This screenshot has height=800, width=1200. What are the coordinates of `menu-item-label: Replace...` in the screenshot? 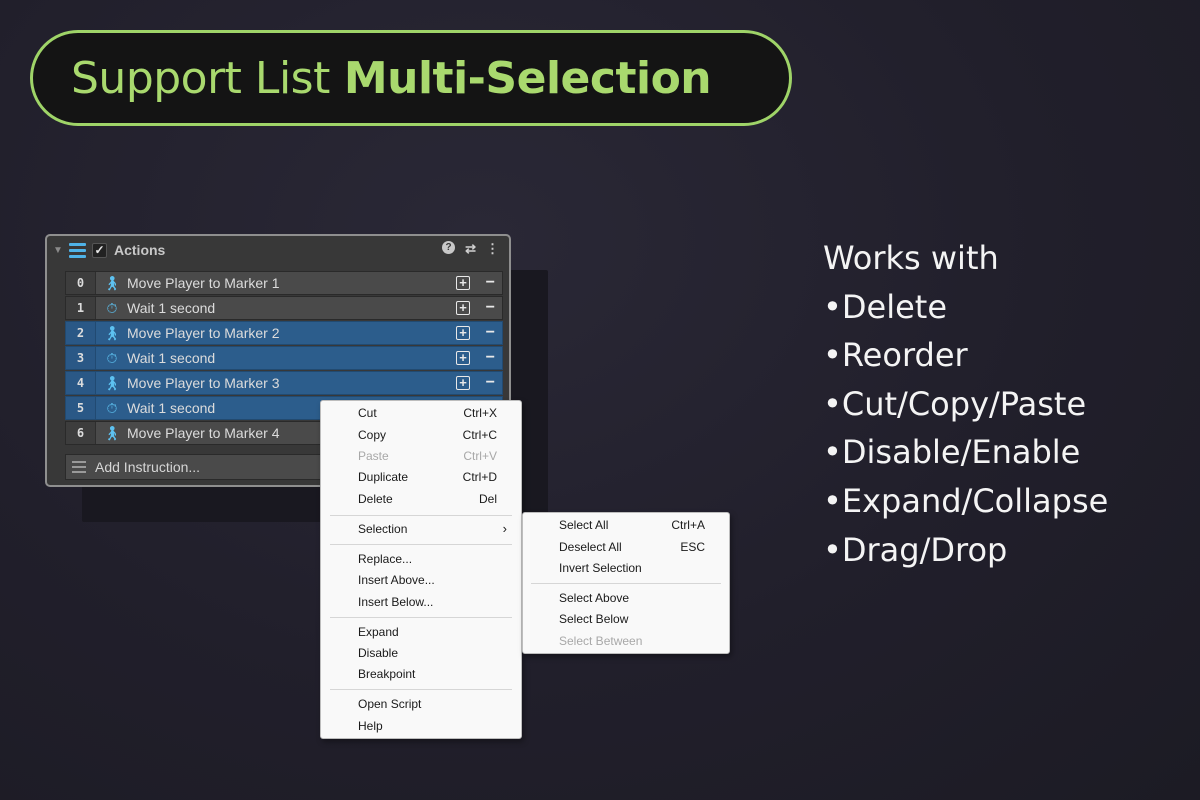 It's located at (385, 559).